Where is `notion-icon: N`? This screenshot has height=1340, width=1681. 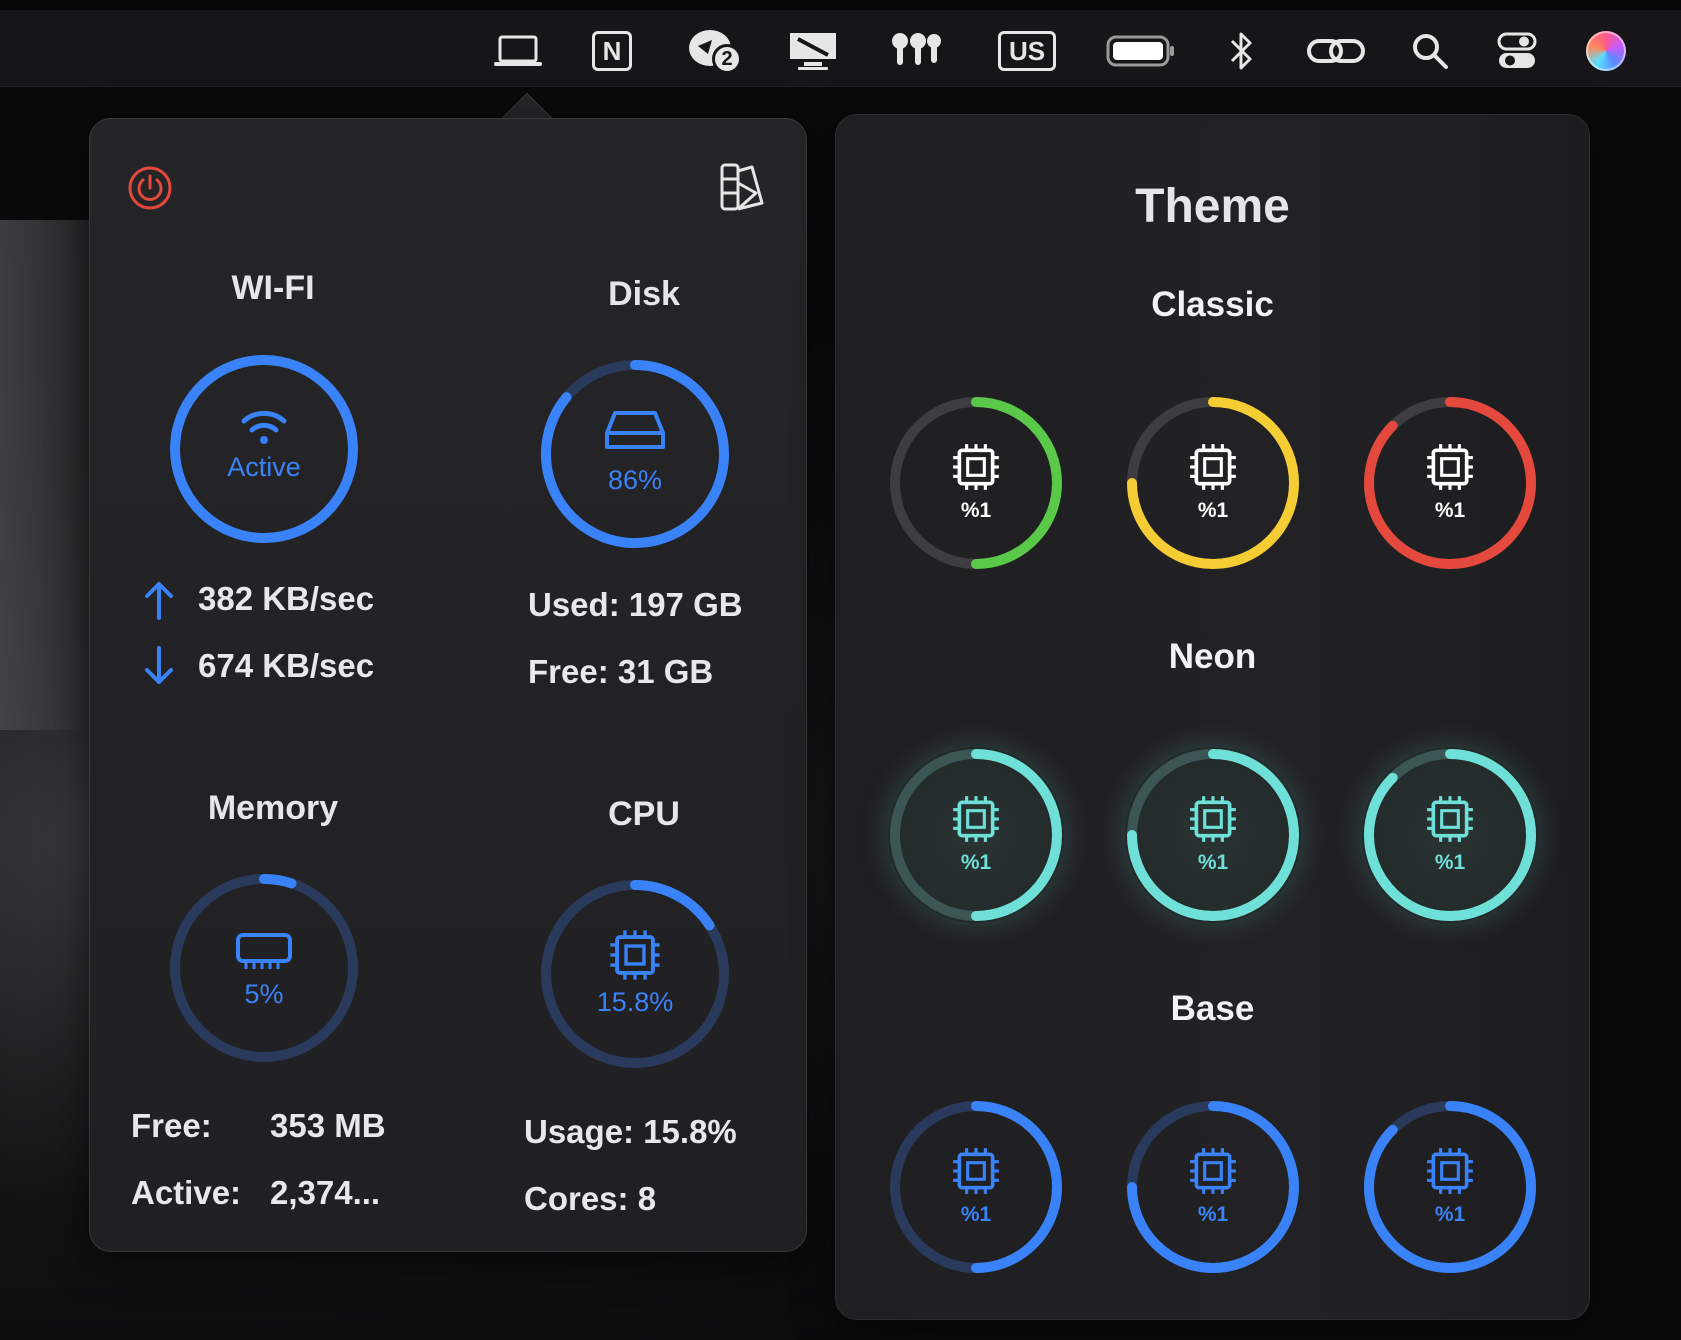
notion-icon: N is located at coordinates (612, 51).